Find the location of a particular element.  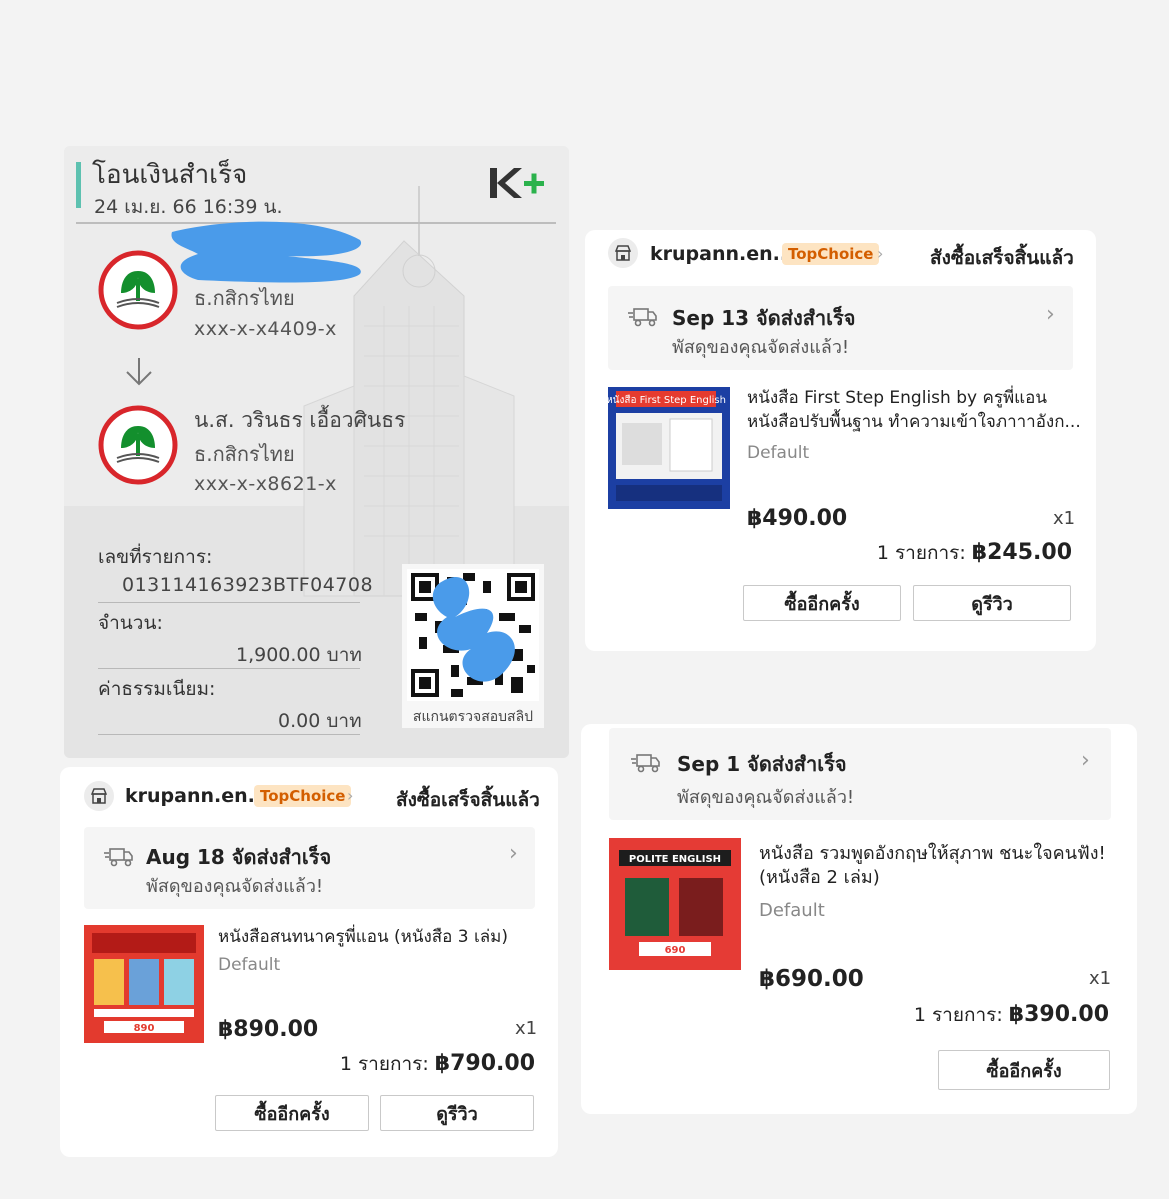

qr-verify-box: สแกนตรวจสอบสลิป is located at coordinates (473, 646).